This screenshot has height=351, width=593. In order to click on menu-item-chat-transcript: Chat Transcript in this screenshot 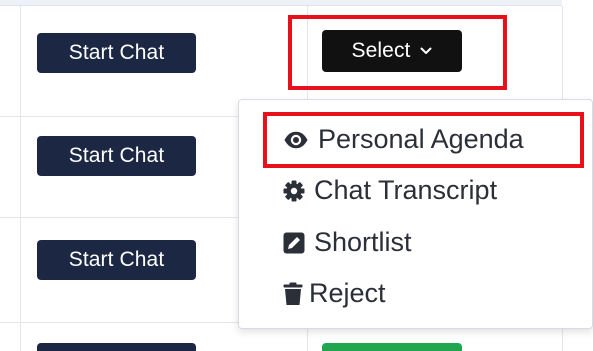, I will do `click(390, 190)`.